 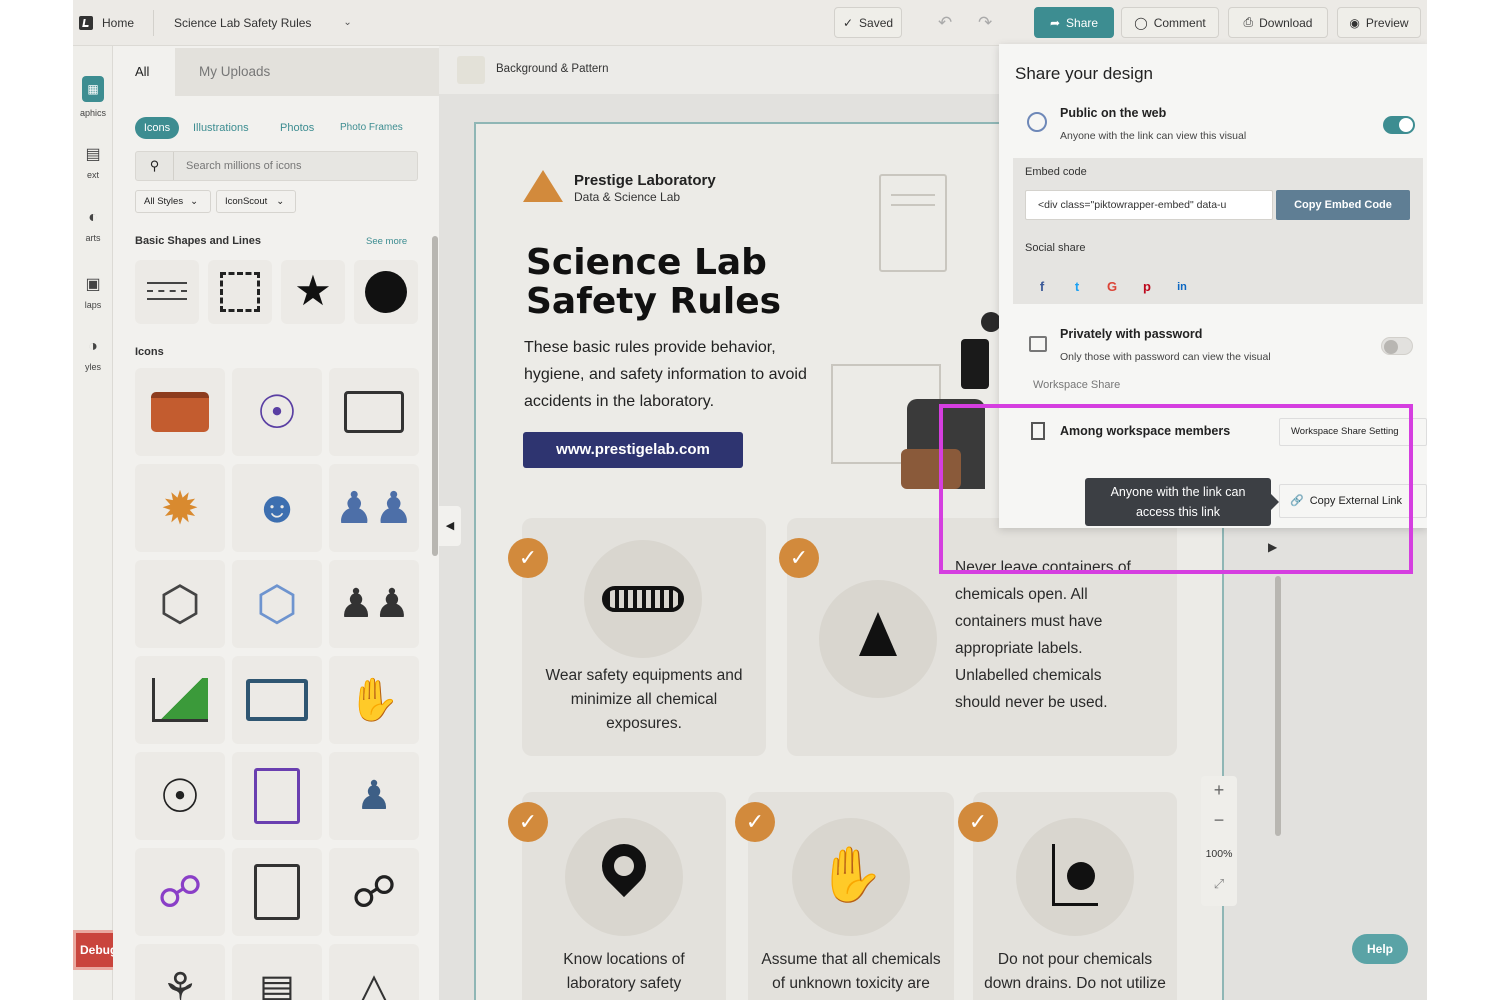 What do you see at coordinates (1179, 22) in the screenshot?
I see `comment-label: Comment` at bounding box center [1179, 22].